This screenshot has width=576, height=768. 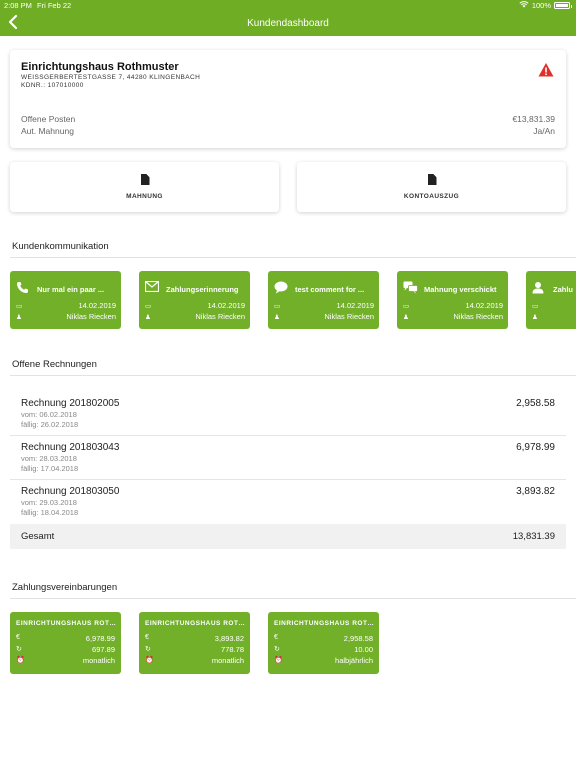 What do you see at coordinates (533, 536) in the screenshot?
I see `total-value: 13,831.39` at bounding box center [533, 536].